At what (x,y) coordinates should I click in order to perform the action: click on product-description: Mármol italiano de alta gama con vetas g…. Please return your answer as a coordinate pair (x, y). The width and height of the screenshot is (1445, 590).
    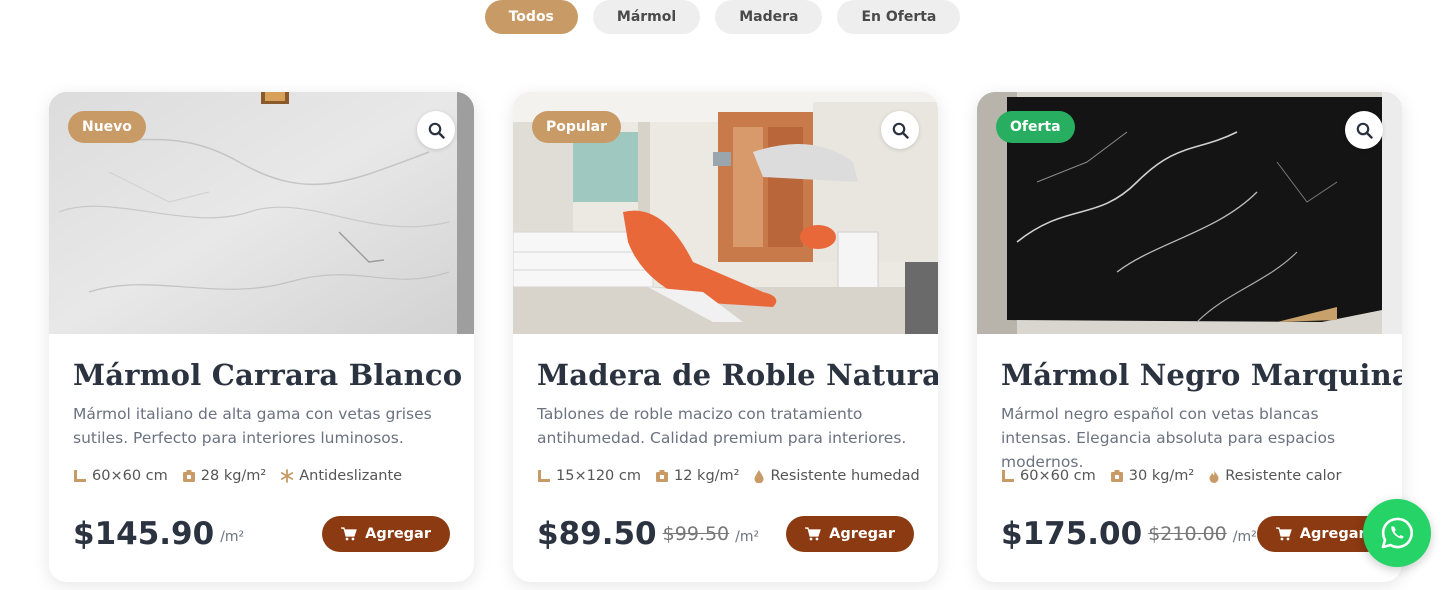
    Looking at the image, I should click on (252, 426).